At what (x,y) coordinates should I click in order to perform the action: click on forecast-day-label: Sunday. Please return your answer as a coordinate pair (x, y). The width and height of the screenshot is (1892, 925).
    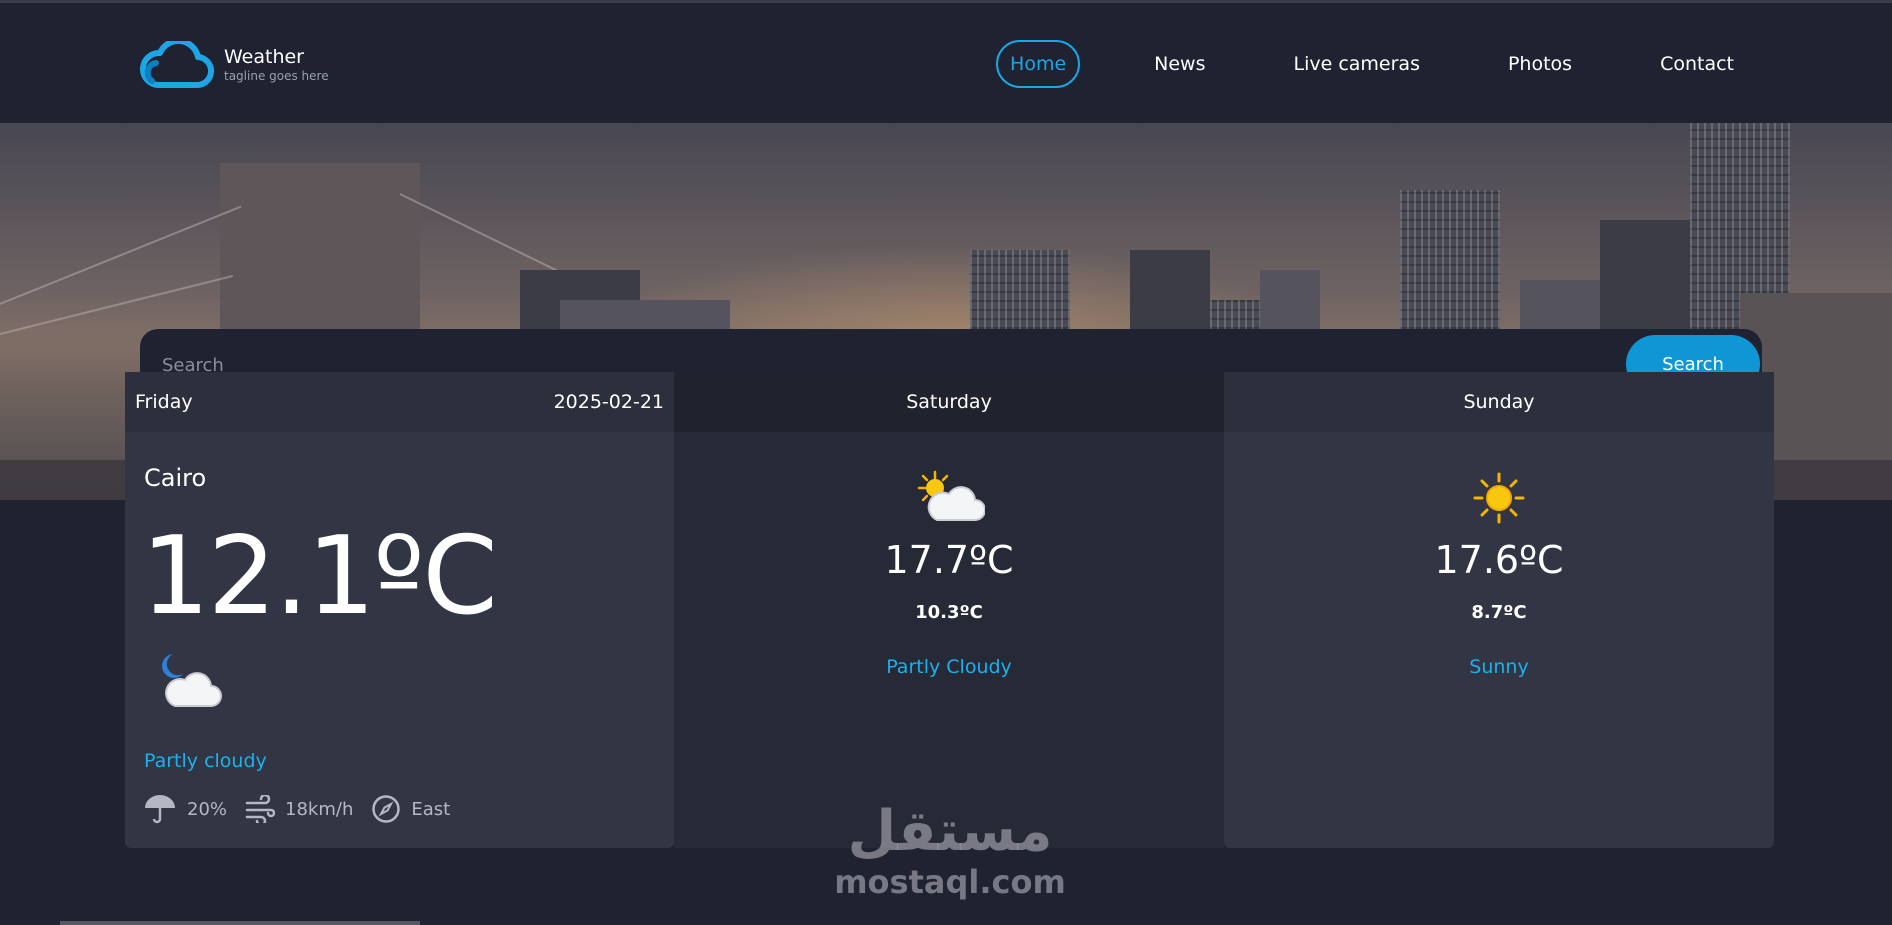
    Looking at the image, I should click on (1499, 402).